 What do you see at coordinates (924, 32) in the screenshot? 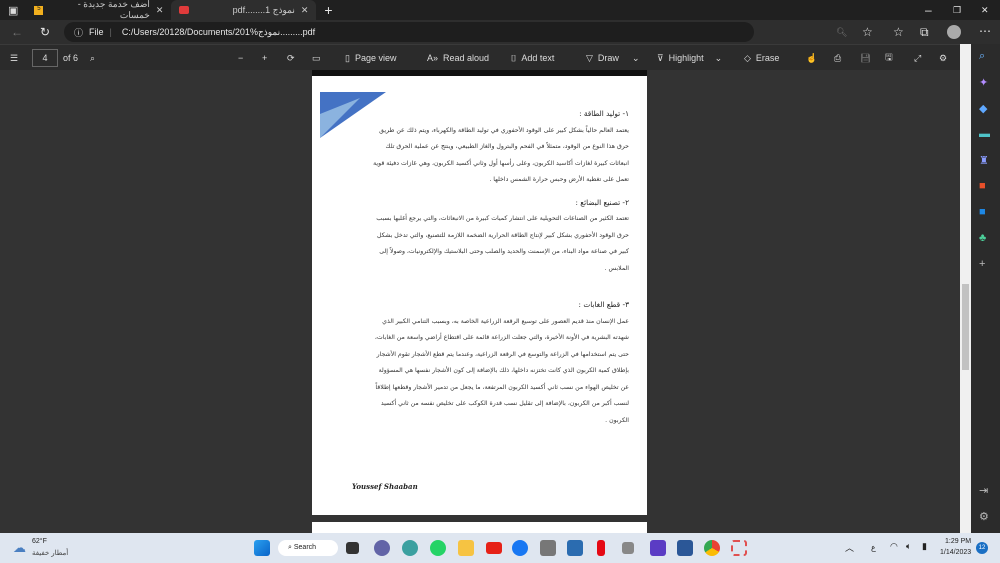
I see `collections-icon: ⧉` at bounding box center [924, 32].